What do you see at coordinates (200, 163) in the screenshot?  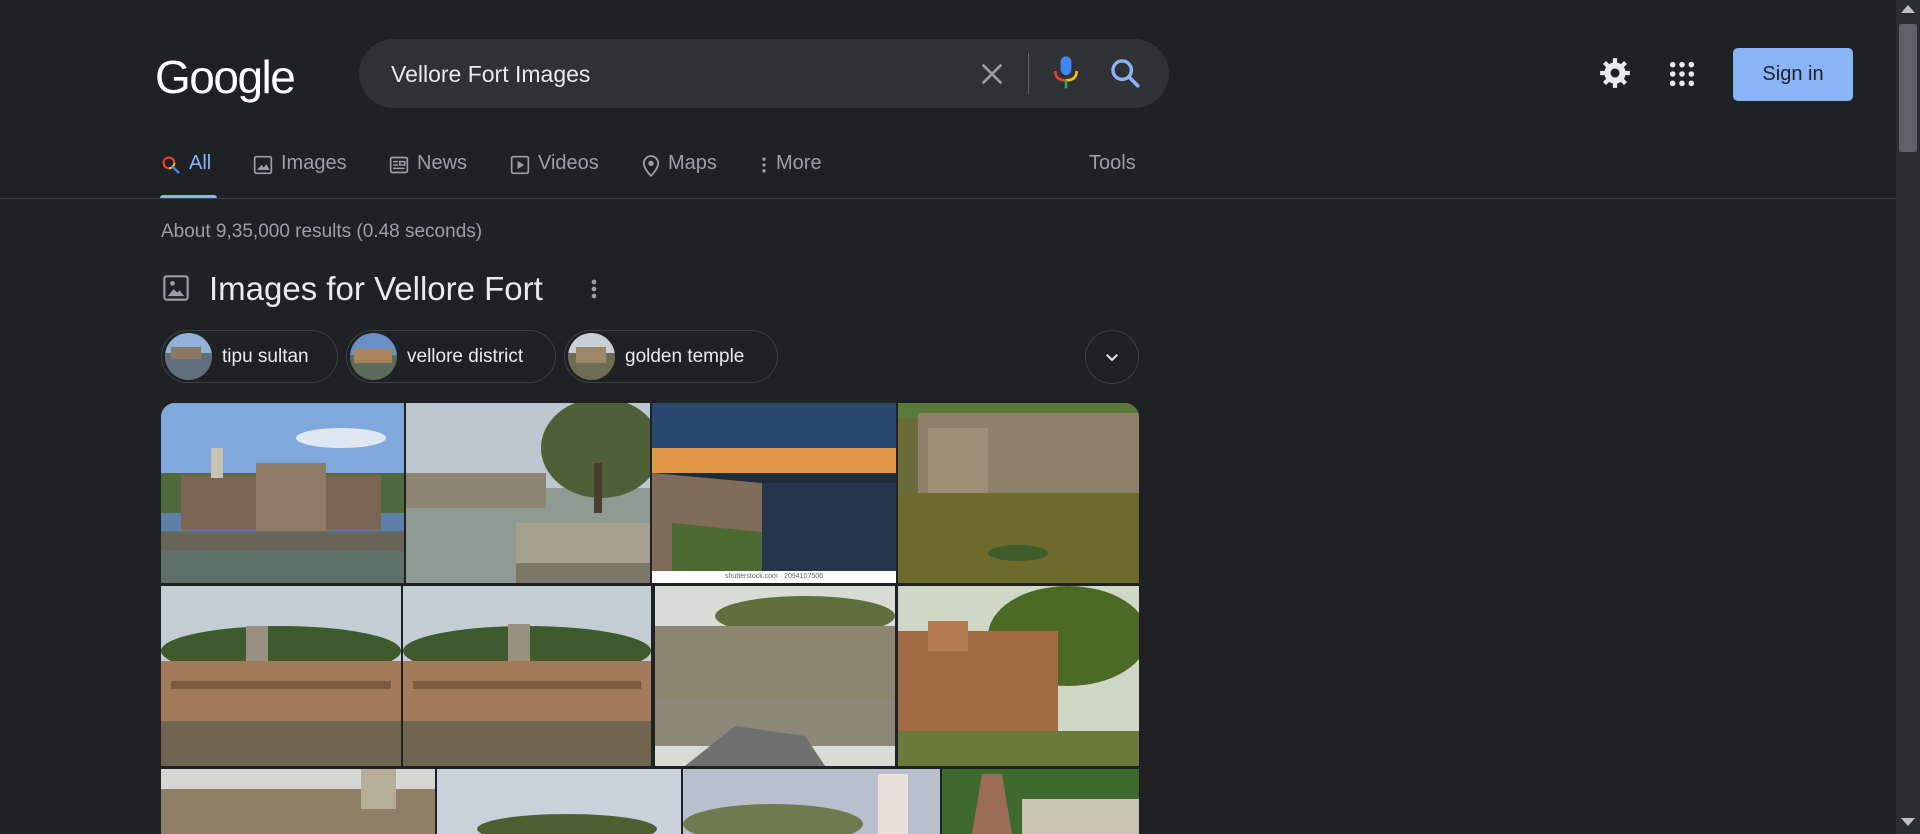 I see `tab-label: All` at bounding box center [200, 163].